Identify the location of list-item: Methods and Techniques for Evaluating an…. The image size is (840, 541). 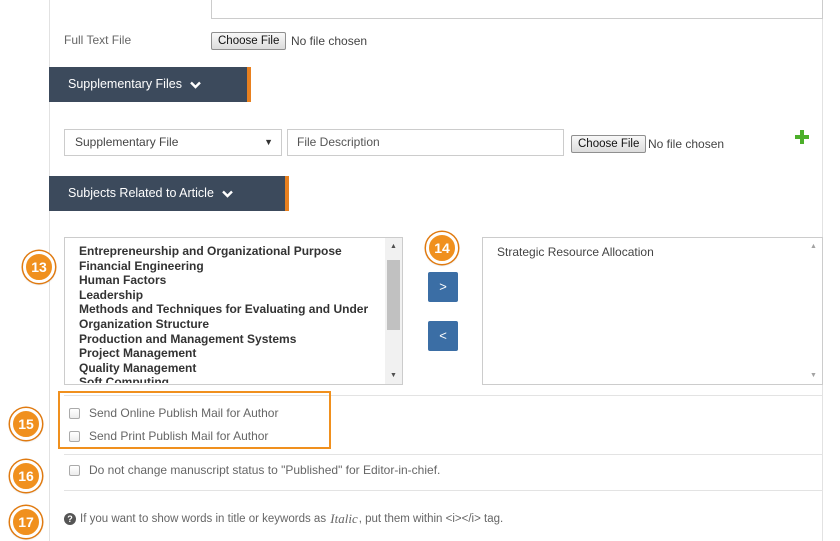
(232, 309).